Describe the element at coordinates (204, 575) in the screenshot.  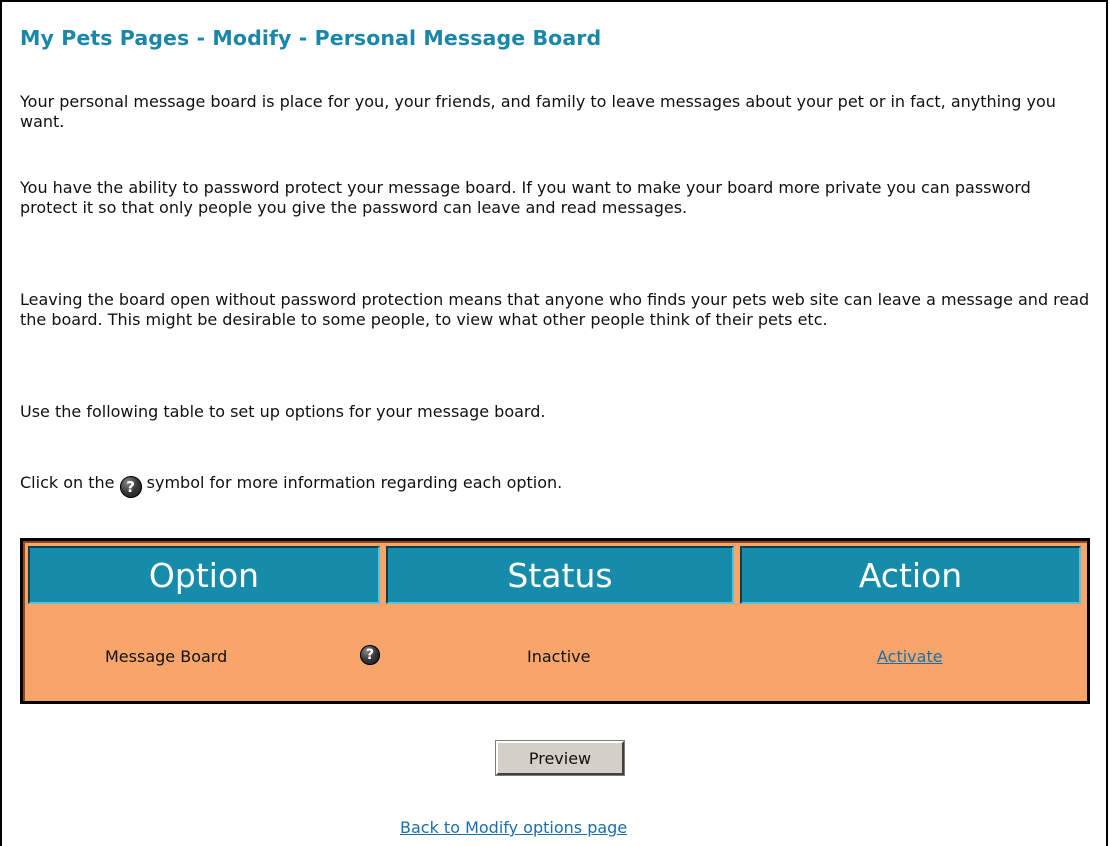
I see `column-header-option: Option` at that location.